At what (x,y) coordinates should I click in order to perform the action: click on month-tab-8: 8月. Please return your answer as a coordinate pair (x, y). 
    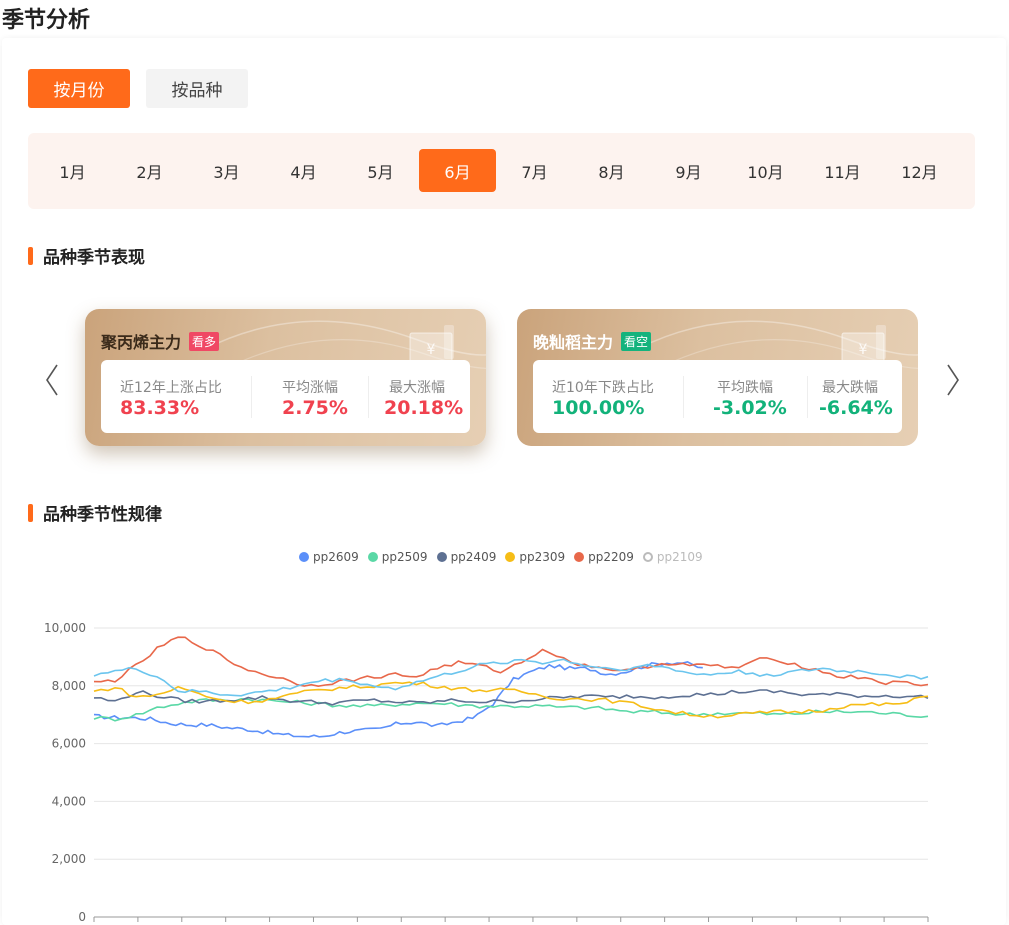
    Looking at the image, I should click on (611, 170).